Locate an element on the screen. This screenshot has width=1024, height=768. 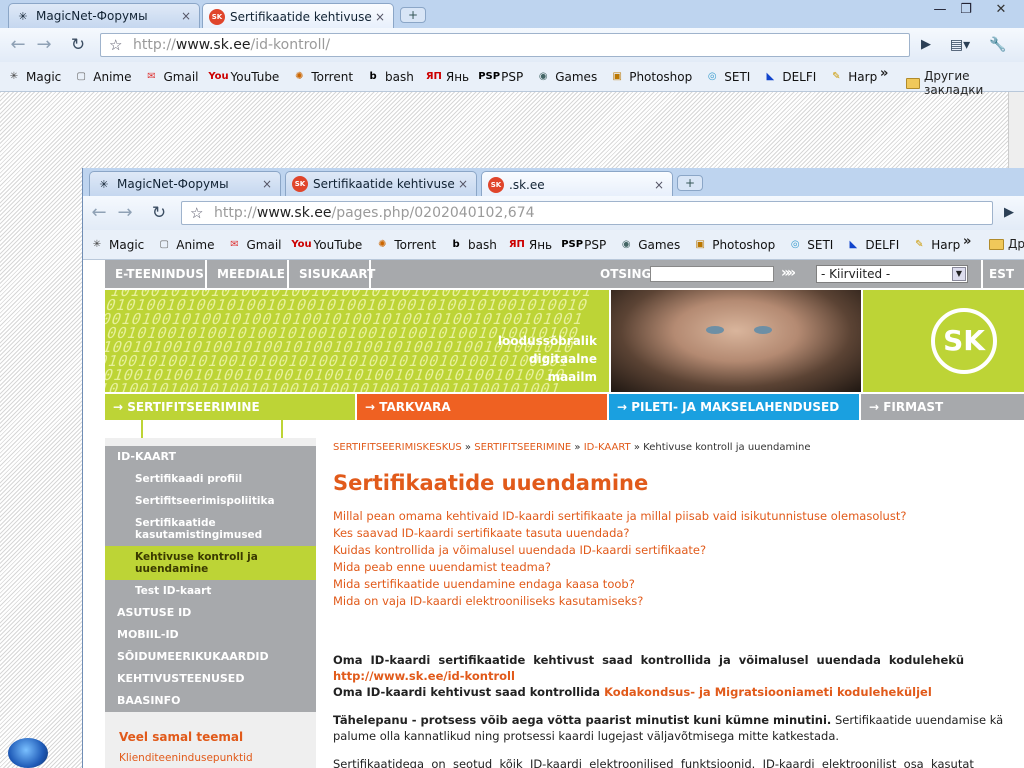
left-menu-item: MOBIIL-ID is located at coordinates (210, 635).